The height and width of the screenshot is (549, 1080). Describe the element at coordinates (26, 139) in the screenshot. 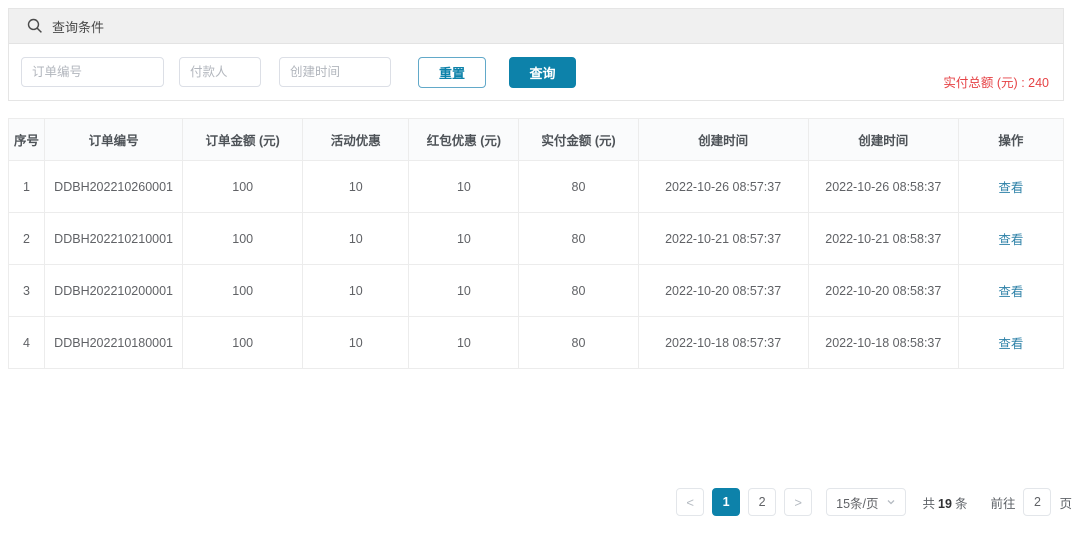

I see `col-index: 序号` at that location.